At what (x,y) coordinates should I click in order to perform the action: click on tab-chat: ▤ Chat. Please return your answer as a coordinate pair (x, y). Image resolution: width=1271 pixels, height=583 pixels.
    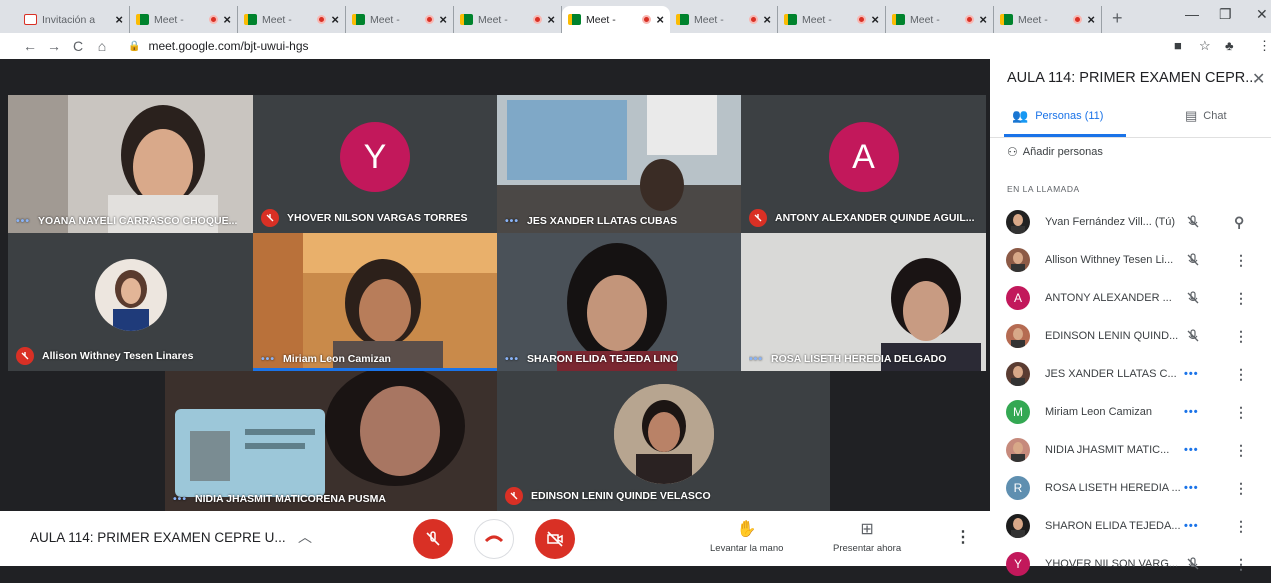
    Looking at the image, I should click on (1206, 116).